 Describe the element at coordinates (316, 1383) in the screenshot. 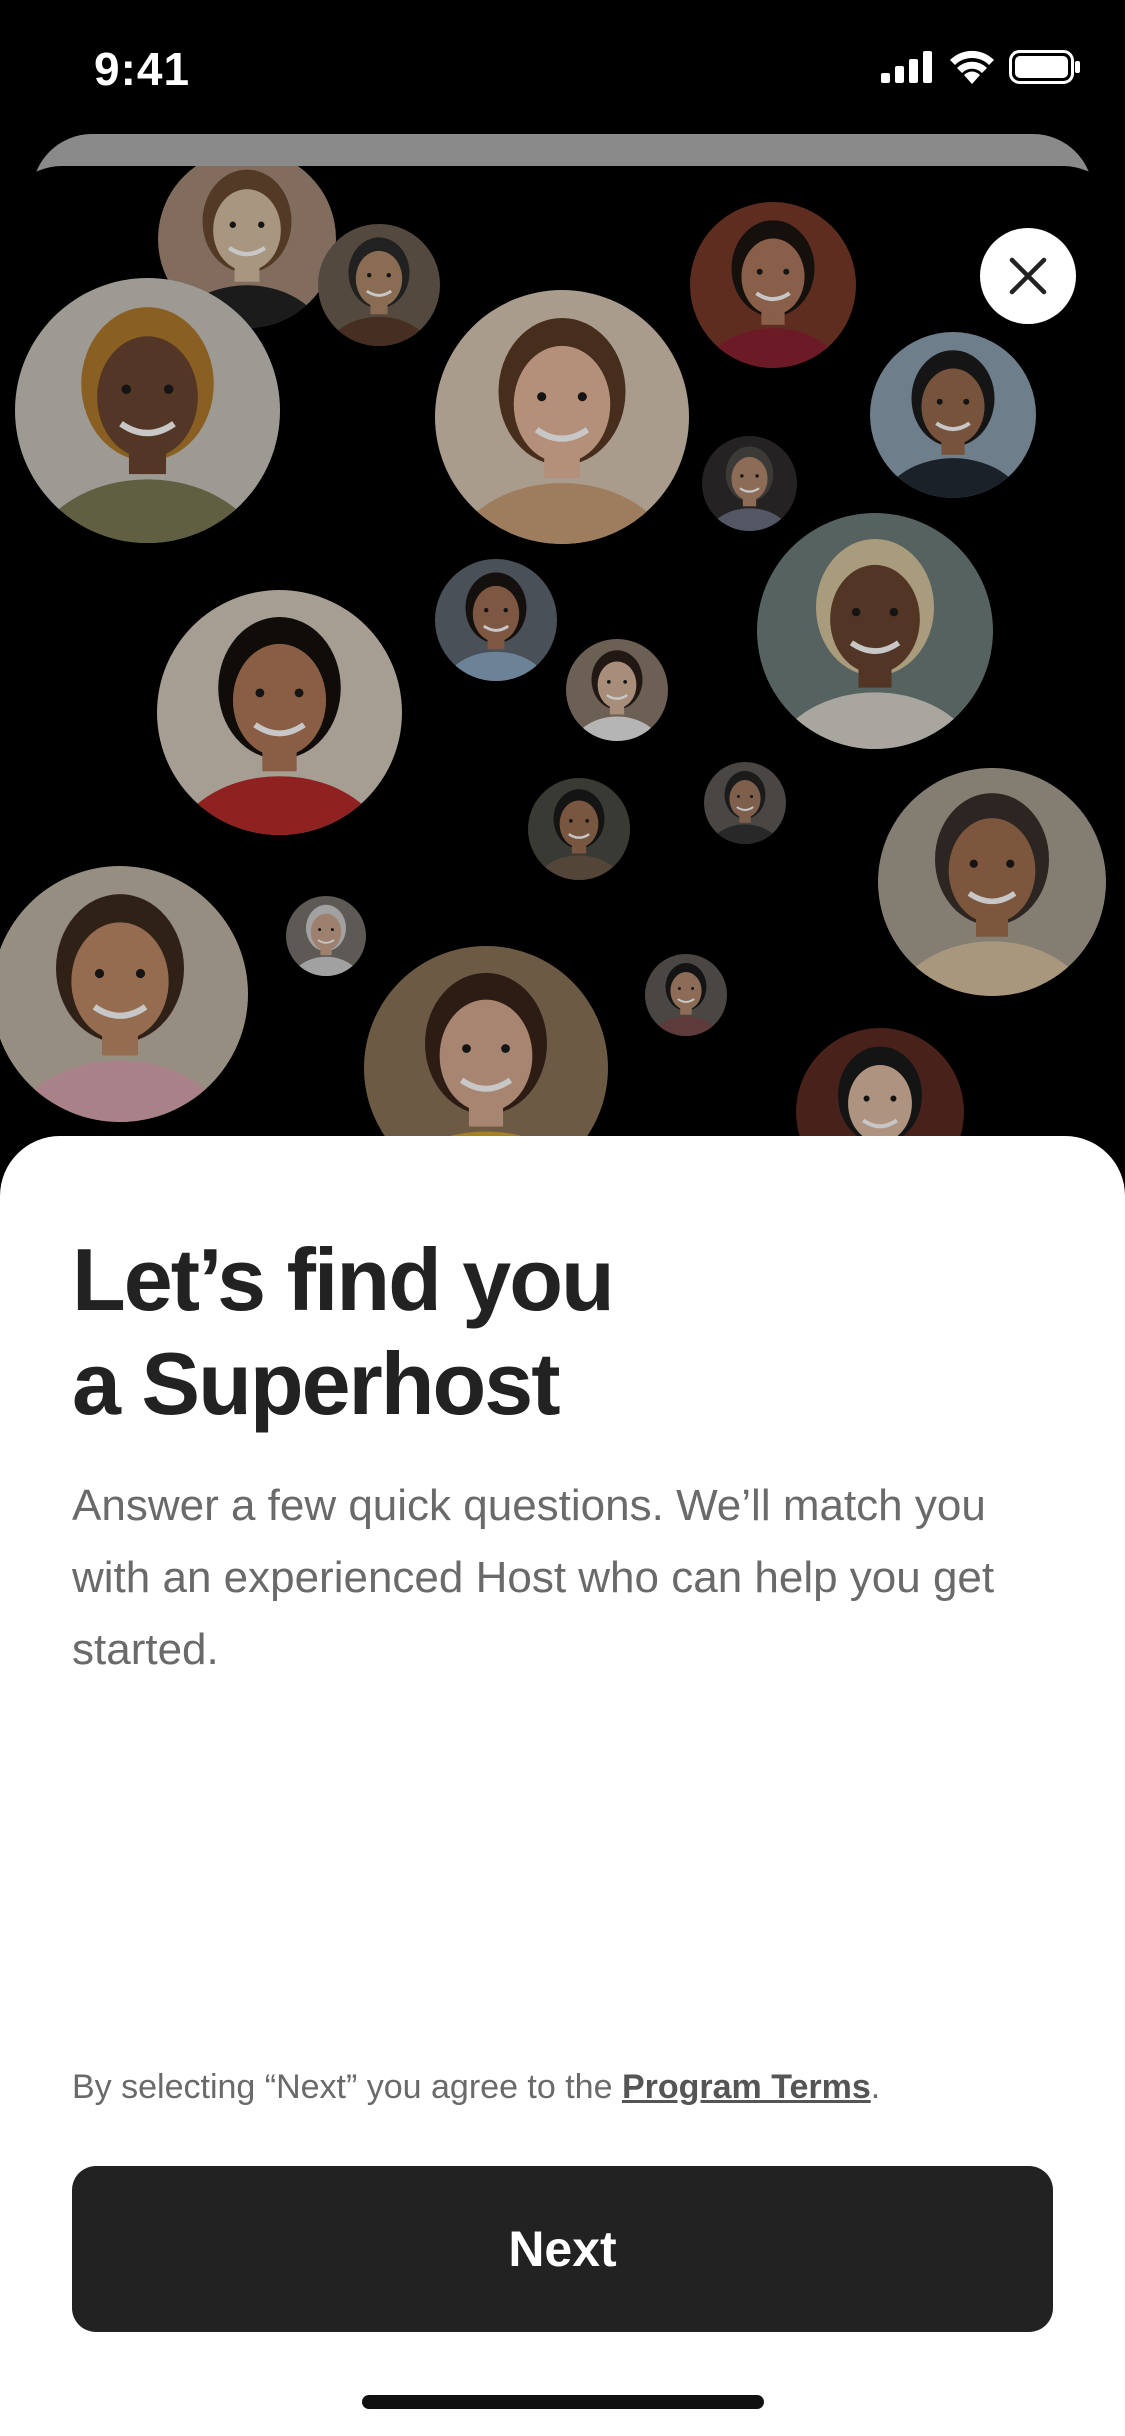

I see `page-title-line-2: a Superhost` at that location.